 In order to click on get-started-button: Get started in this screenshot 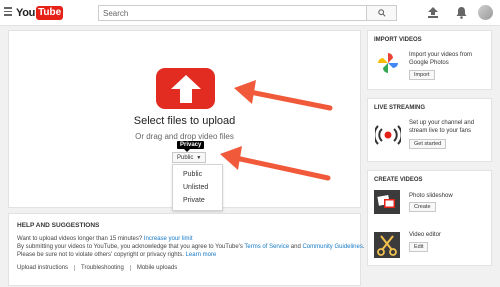, I will do `click(428, 144)`.